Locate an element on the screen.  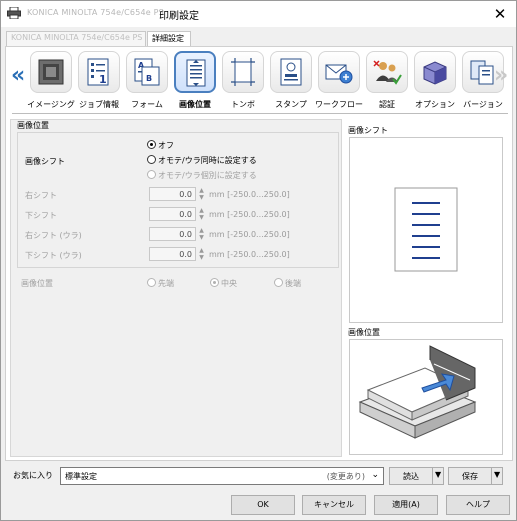
printer-name: KONICA MINOLTA 754e/C654e PS is located at coordinates (95, 12).